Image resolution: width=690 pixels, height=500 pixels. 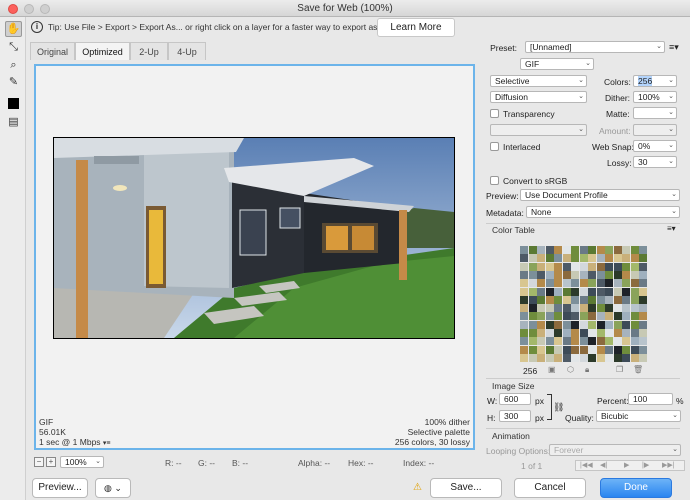 I want to click on eyedropper-color-swatch, so click(x=13, y=103).